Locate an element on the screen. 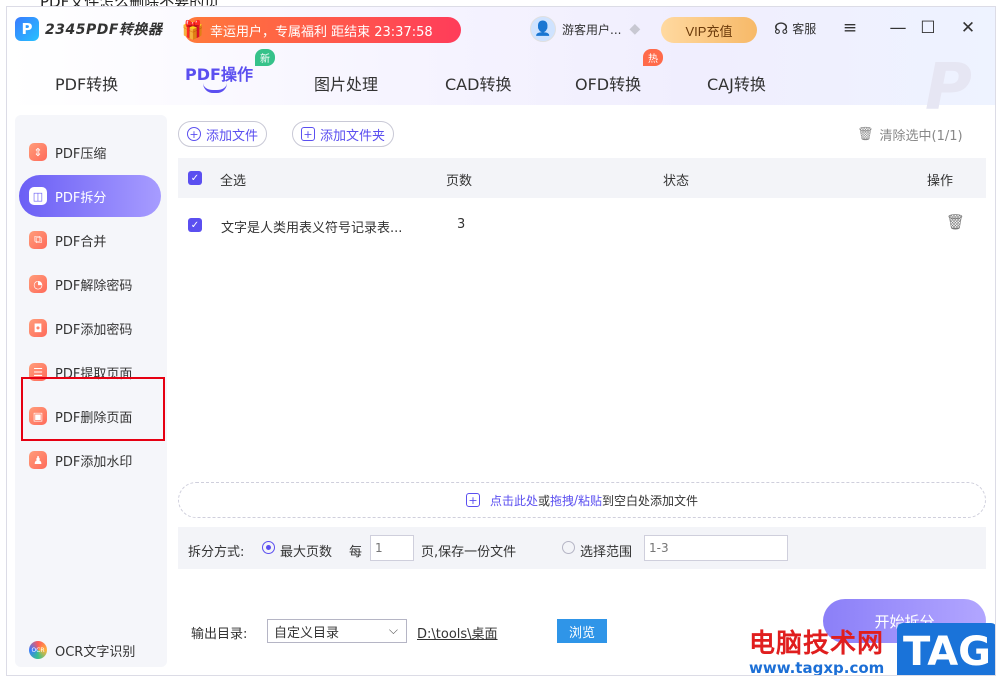  new-badge: 新 is located at coordinates (265, 57).